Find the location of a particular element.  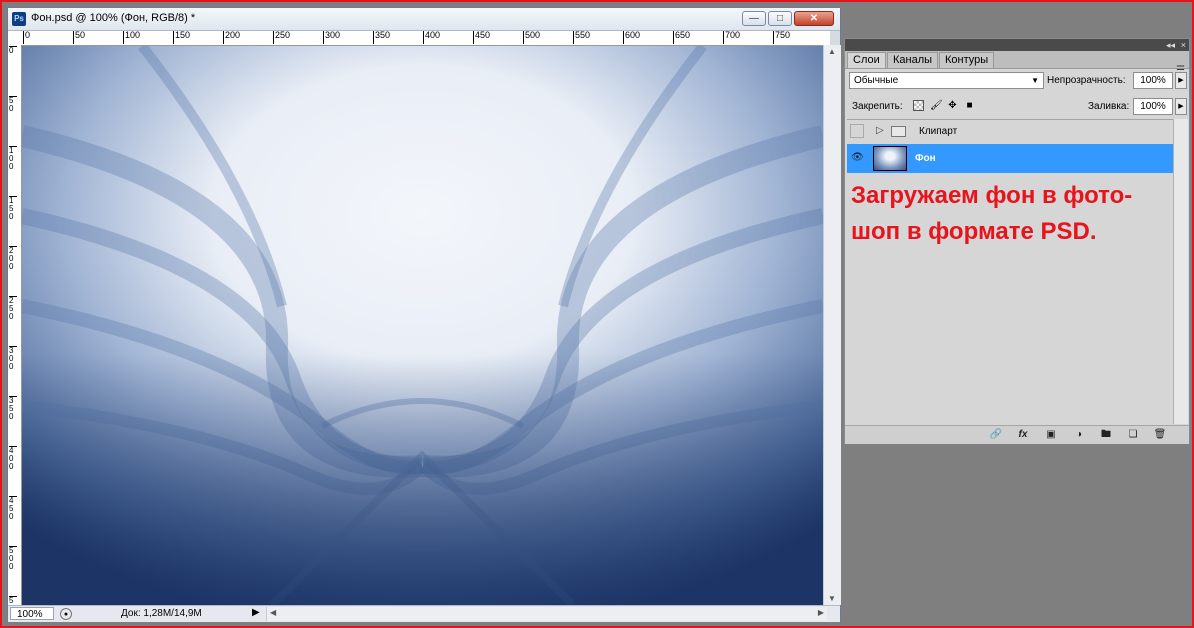

panel-scrollbar is located at coordinates (1180, 271).